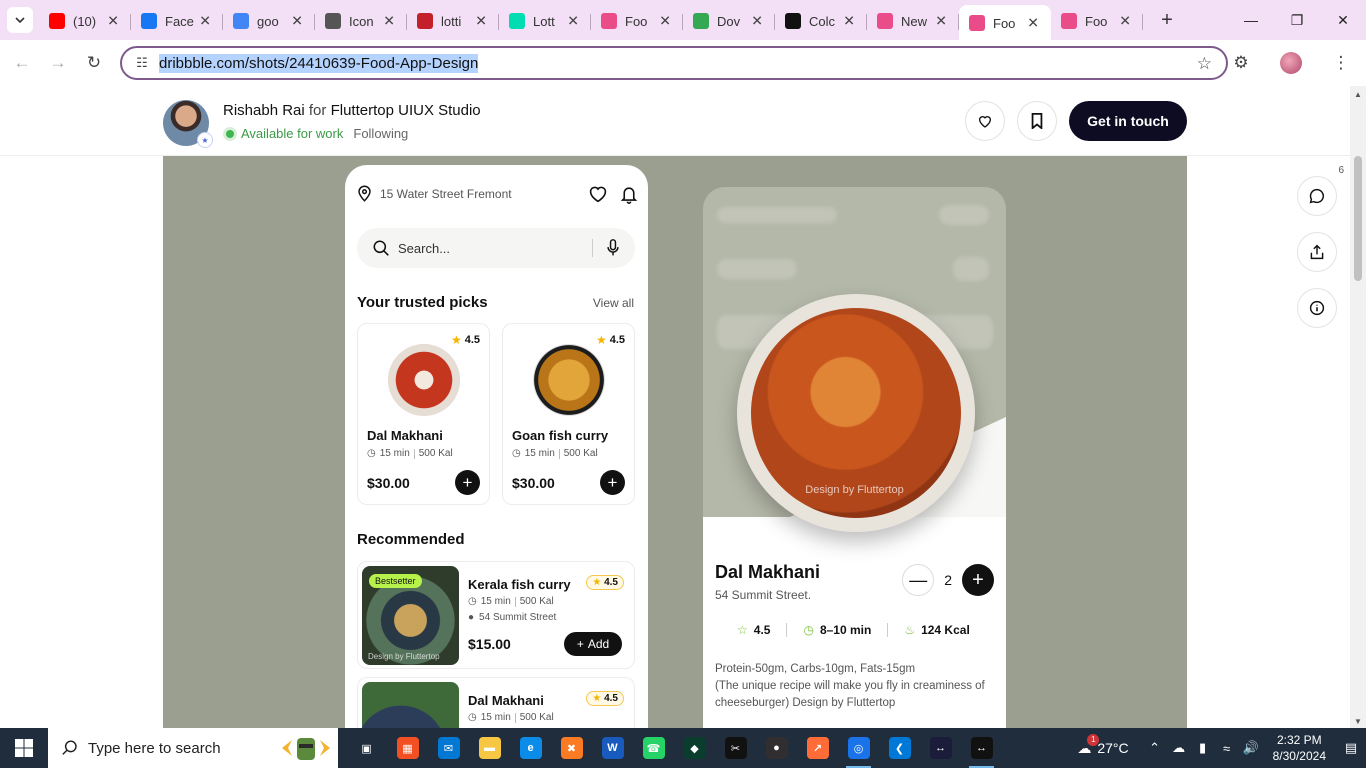 This screenshot has height=768, width=1366. Describe the element at coordinates (472, 717) in the screenshot. I see `clock-icon: ◷` at that location.